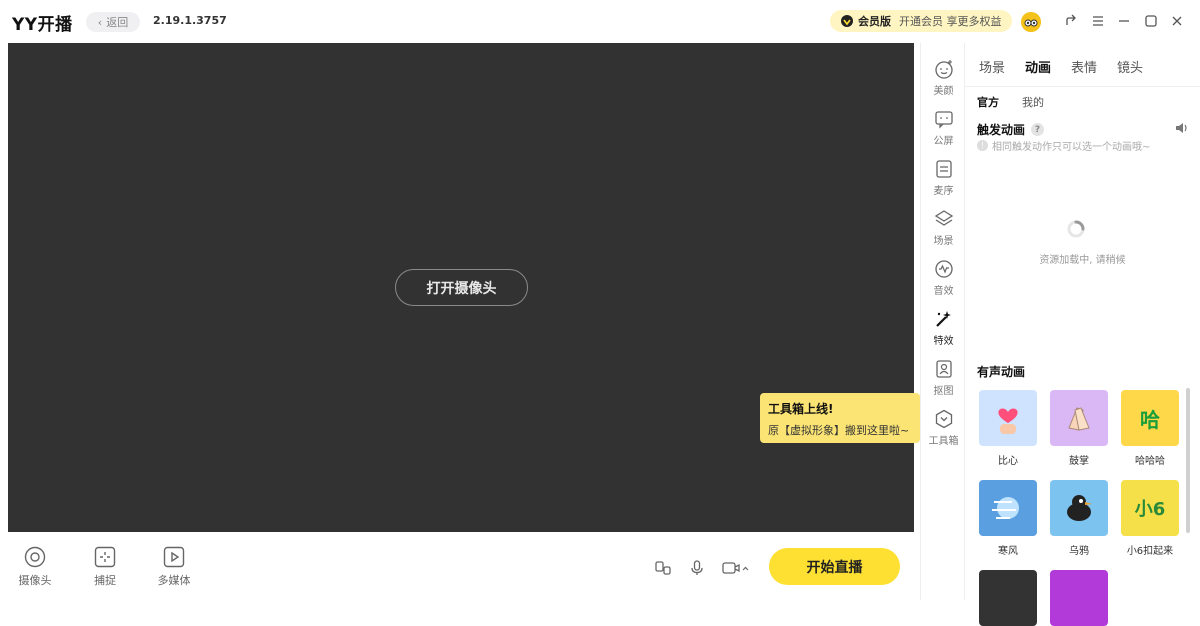 This screenshot has height=626, width=1200. I want to click on cutout-portrait-icon, so click(943, 369).